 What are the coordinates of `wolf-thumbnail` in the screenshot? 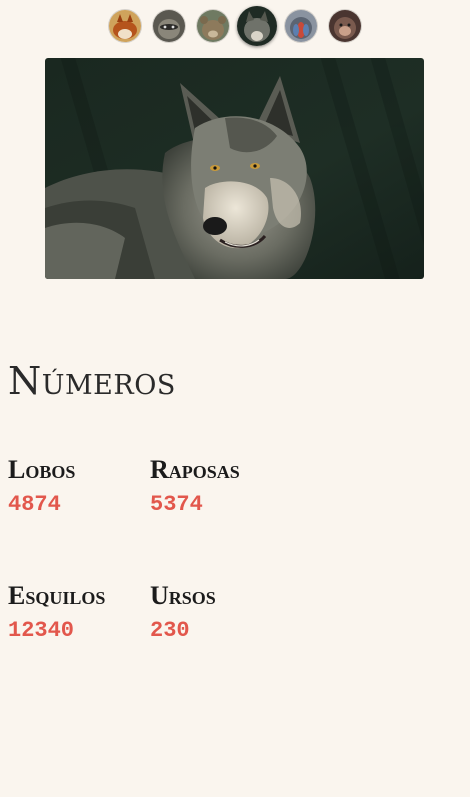 It's located at (257, 26).